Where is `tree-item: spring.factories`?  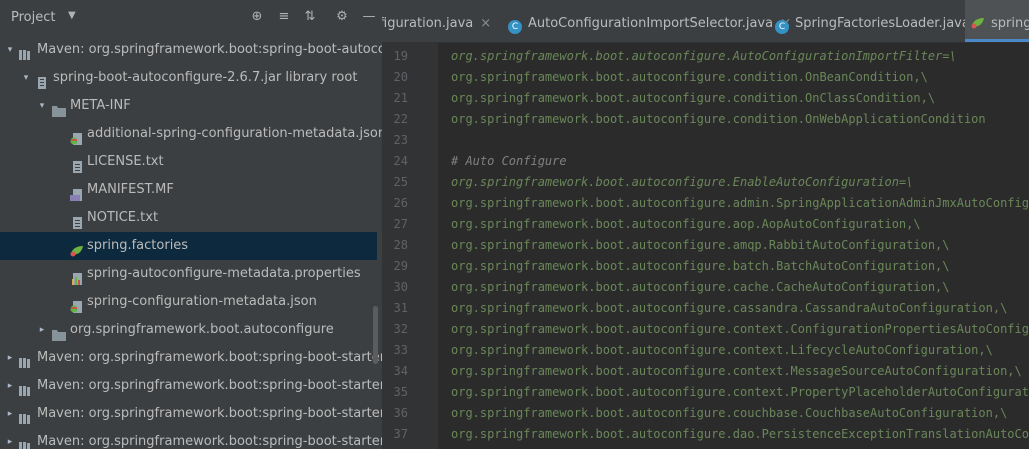 tree-item: spring.factories is located at coordinates (188, 246).